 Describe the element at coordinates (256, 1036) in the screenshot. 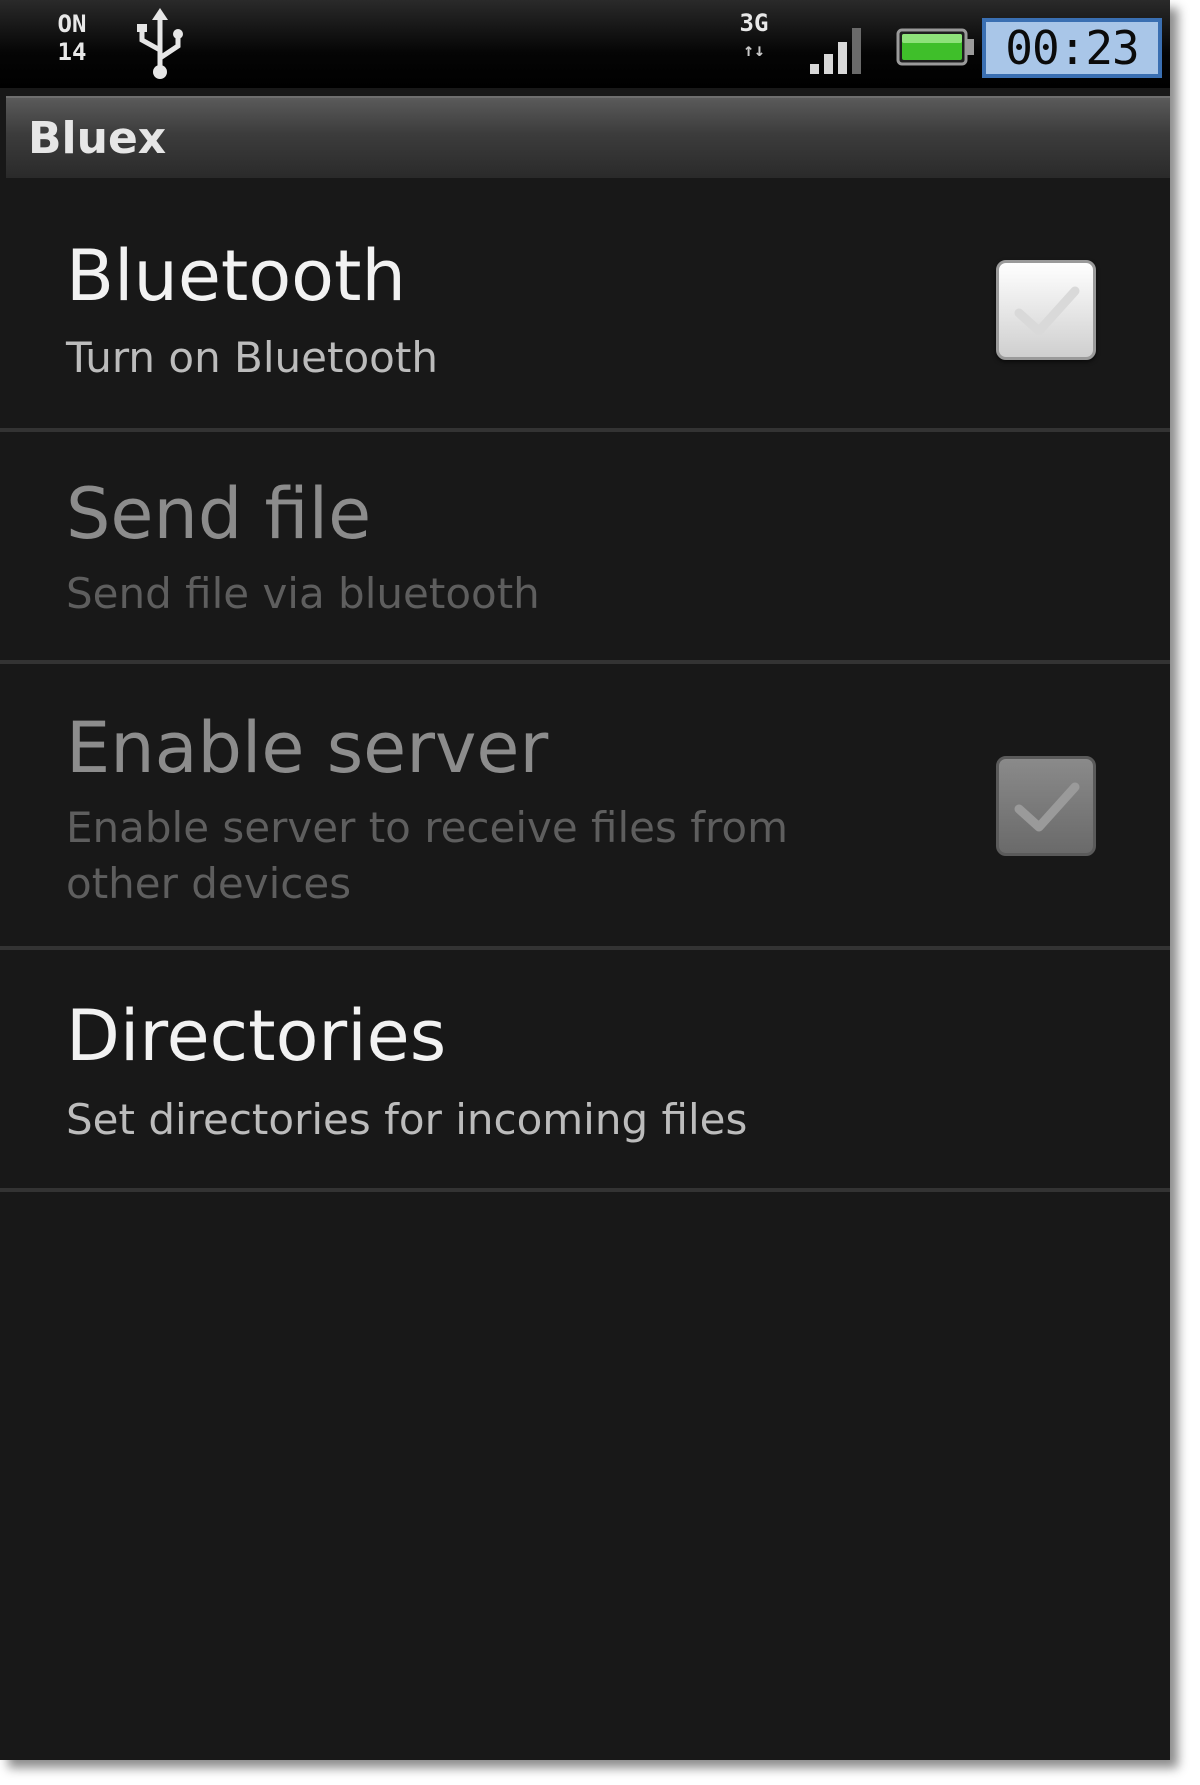

I see `pref-title: Directories` at that location.